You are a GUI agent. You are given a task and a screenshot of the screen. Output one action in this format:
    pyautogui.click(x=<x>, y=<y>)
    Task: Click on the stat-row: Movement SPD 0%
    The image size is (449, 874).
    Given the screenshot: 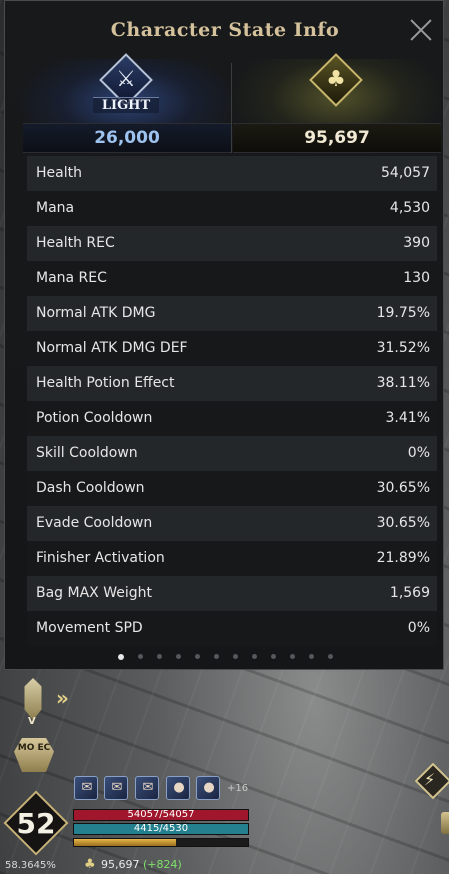 What is the action you would take?
    pyautogui.click(x=232, y=628)
    